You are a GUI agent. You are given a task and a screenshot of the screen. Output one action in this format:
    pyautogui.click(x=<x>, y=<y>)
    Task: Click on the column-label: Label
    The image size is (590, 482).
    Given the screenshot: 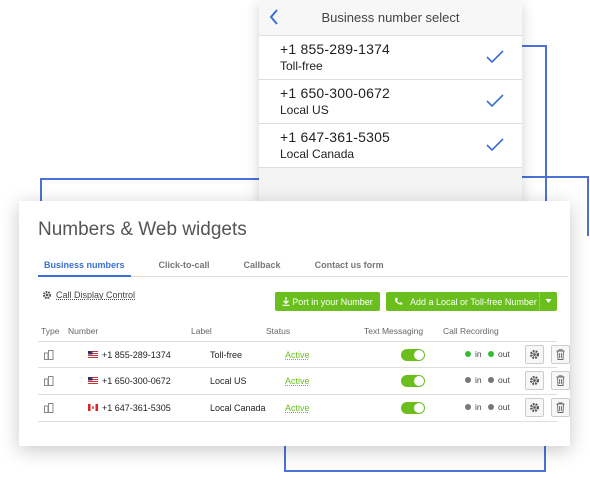 What is the action you would take?
    pyautogui.click(x=201, y=331)
    